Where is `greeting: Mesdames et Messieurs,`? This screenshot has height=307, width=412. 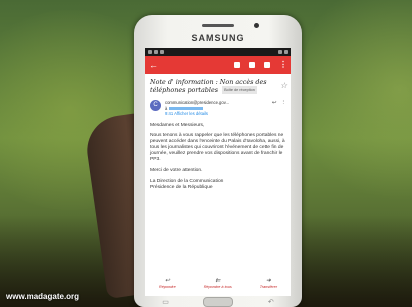
greeting: Mesdames et Messieurs, is located at coordinates (177, 125).